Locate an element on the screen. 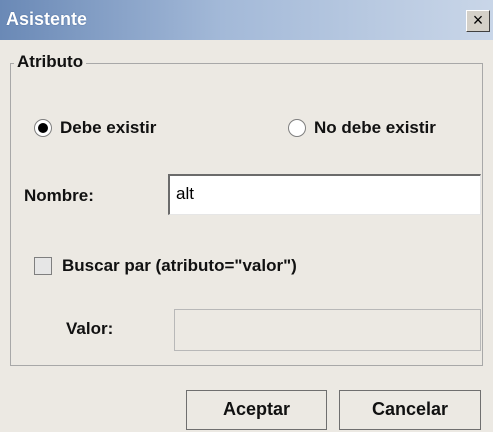  close-button: × is located at coordinates (478, 21).